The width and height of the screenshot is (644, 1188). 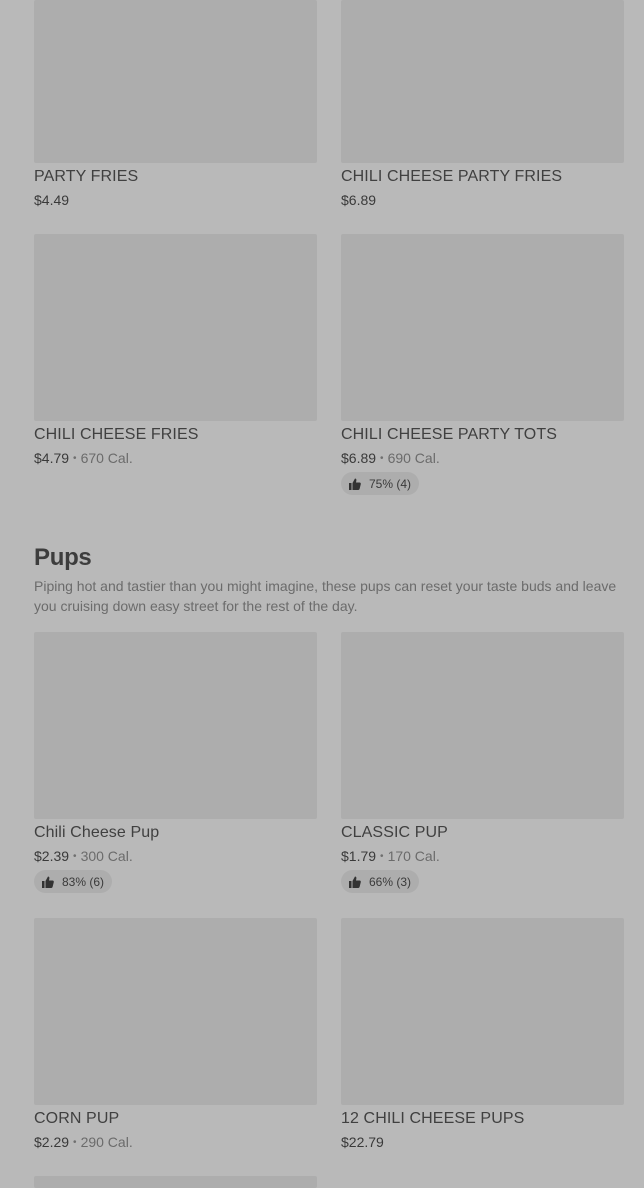 I want to click on item-price: $22.79, so click(x=362, y=1142).